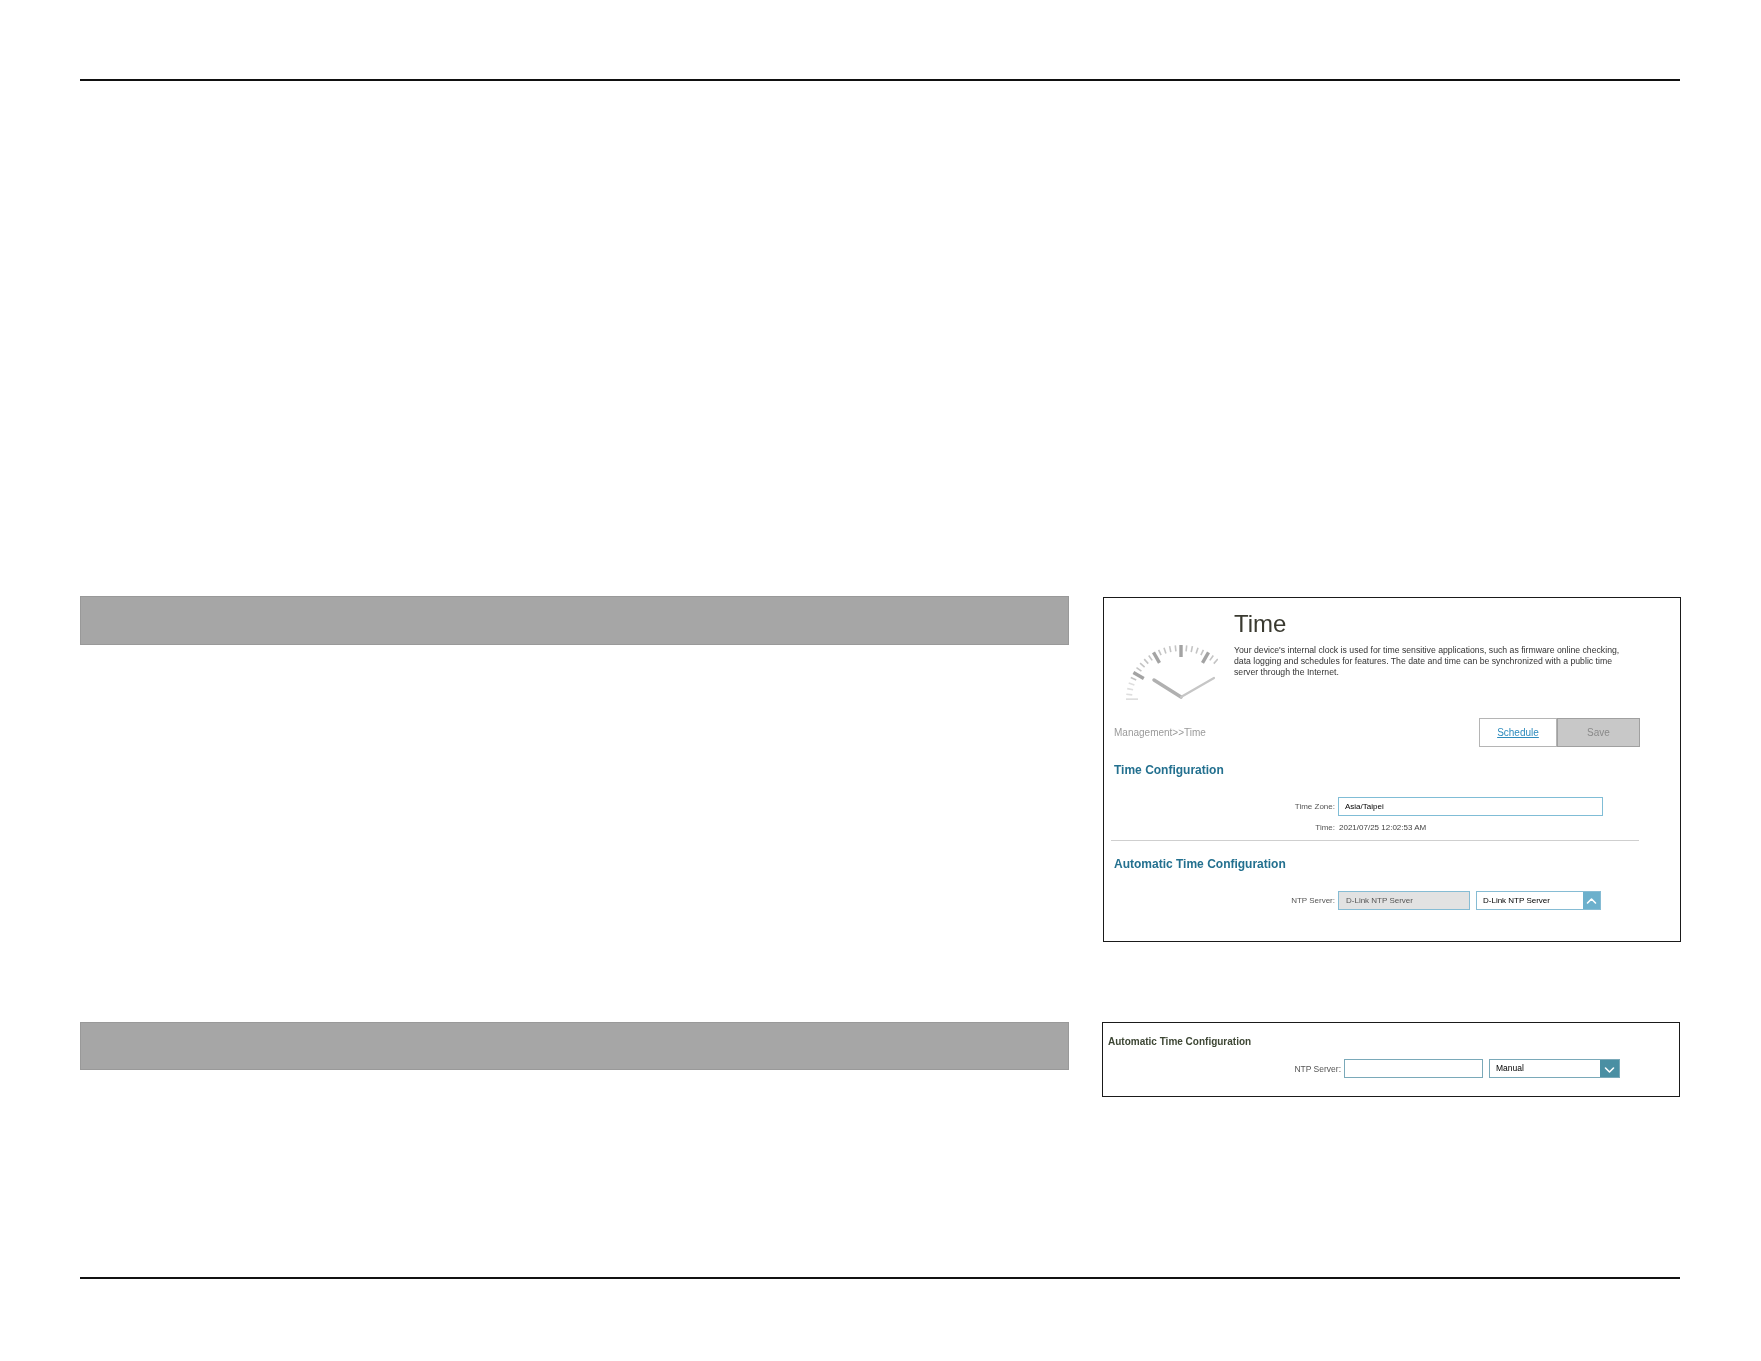 The image size is (1761, 1361). What do you see at coordinates (1609, 1068) in the screenshot?
I see `chevron-down-icon` at bounding box center [1609, 1068].